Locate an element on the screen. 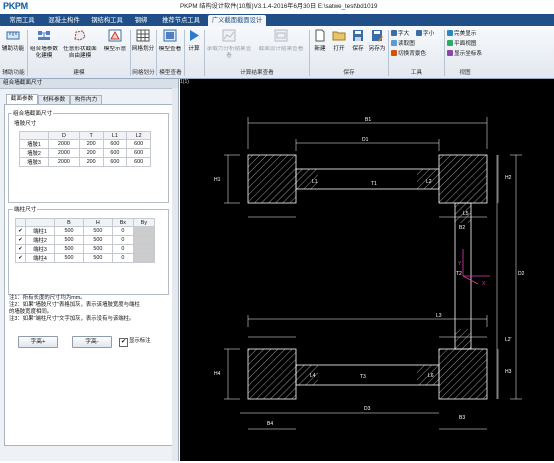 The image size is (554, 463). dim-t1: T1 is located at coordinates (374, 184).